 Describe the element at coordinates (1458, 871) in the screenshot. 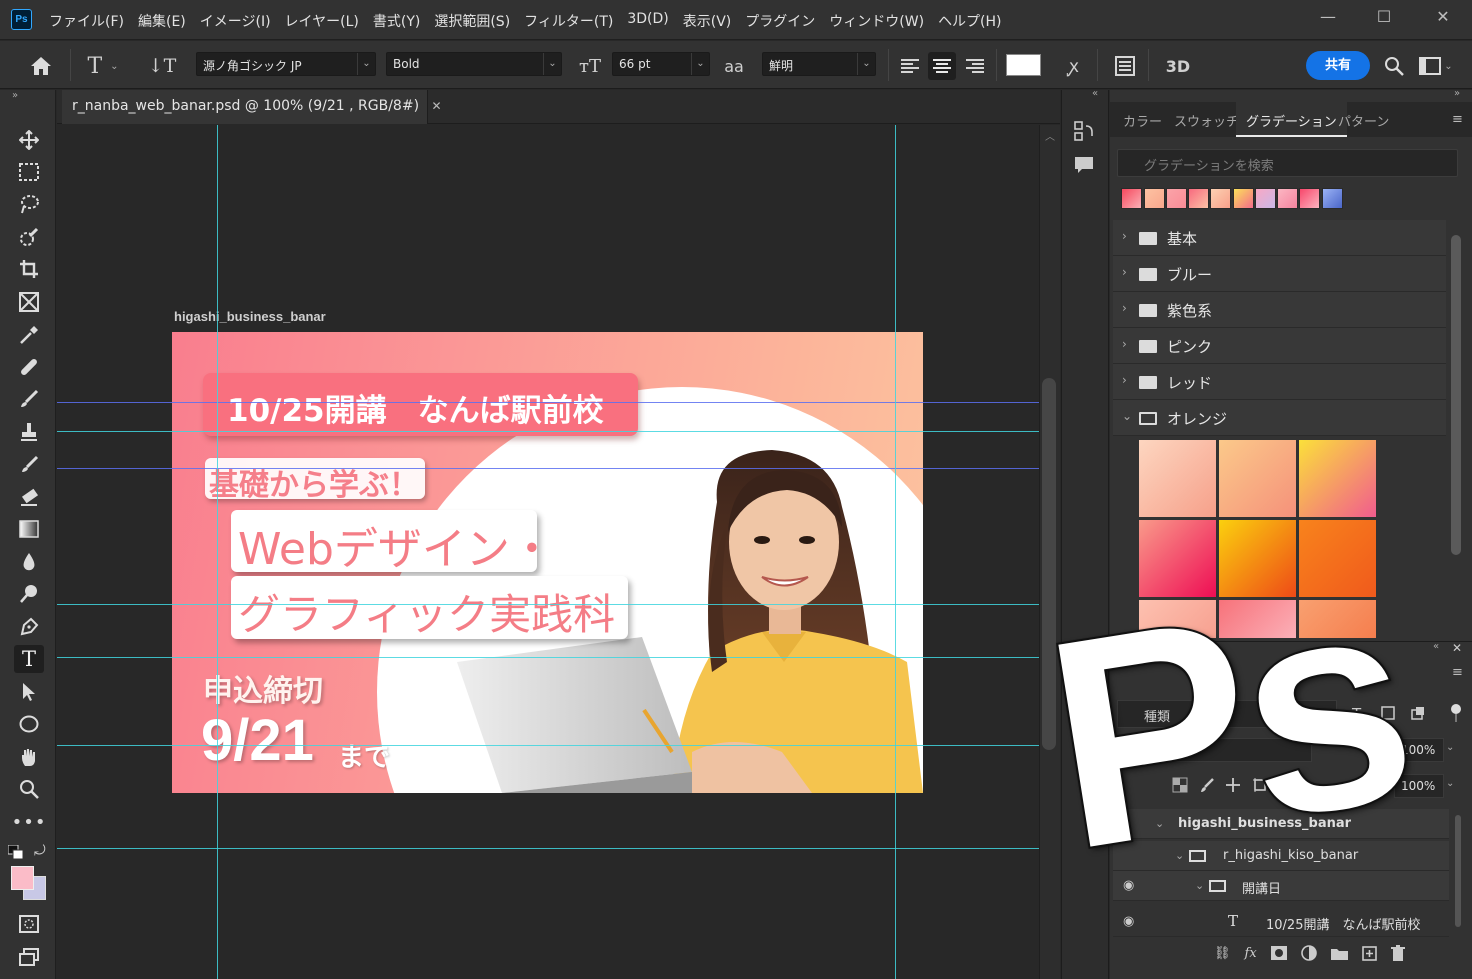

I see `layers-scrollbar` at that location.